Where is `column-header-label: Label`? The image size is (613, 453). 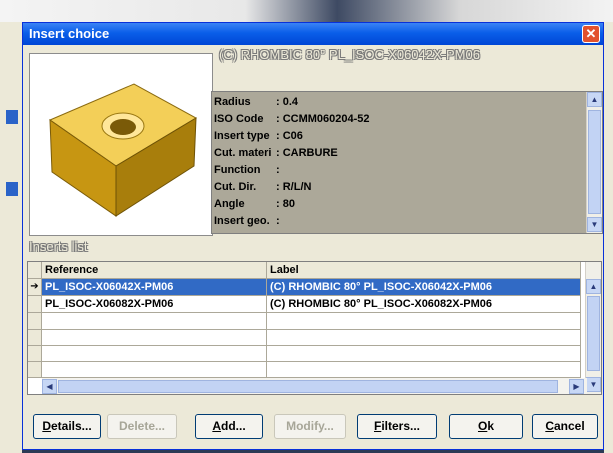 column-header-label: Label is located at coordinates (424, 270).